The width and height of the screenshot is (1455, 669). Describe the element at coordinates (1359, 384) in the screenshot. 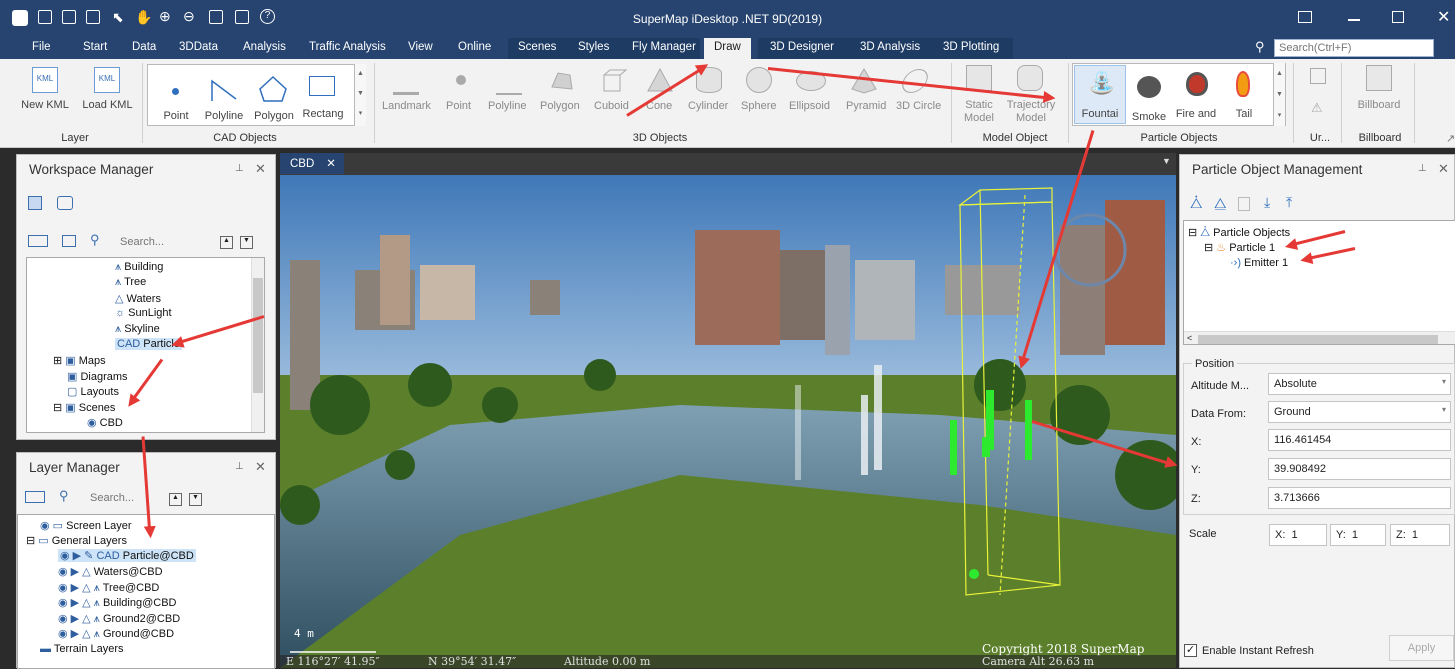

I see `altitude-mode-select: Absolute ▾` at that location.